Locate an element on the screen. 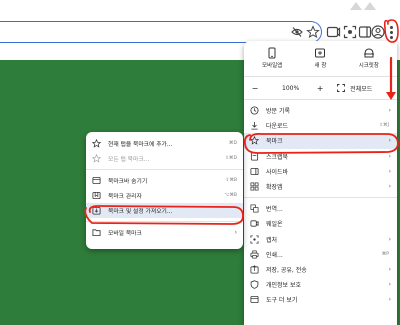 The image size is (400, 325). print-icon is located at coordinates (254, 254).